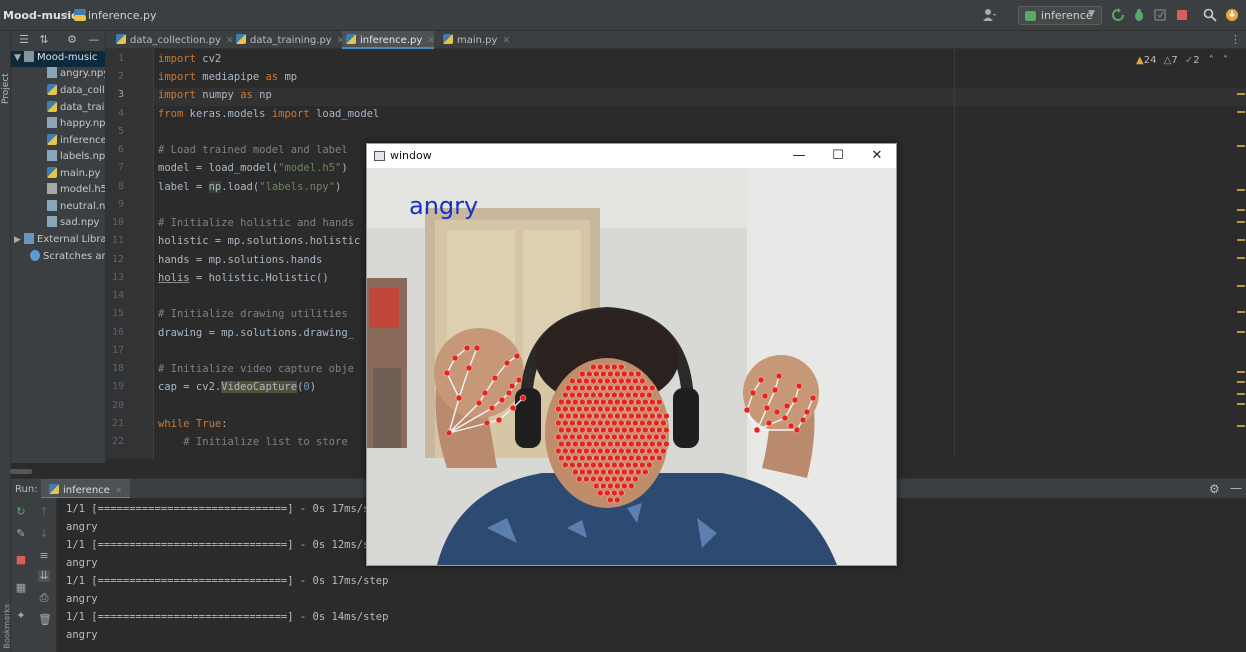 This screenshot has width=1246, height=652. What do you see at coordinates (1196, 60) in the screenshot?
I see `typo-count: 2` at bounding box center [1196, 60].